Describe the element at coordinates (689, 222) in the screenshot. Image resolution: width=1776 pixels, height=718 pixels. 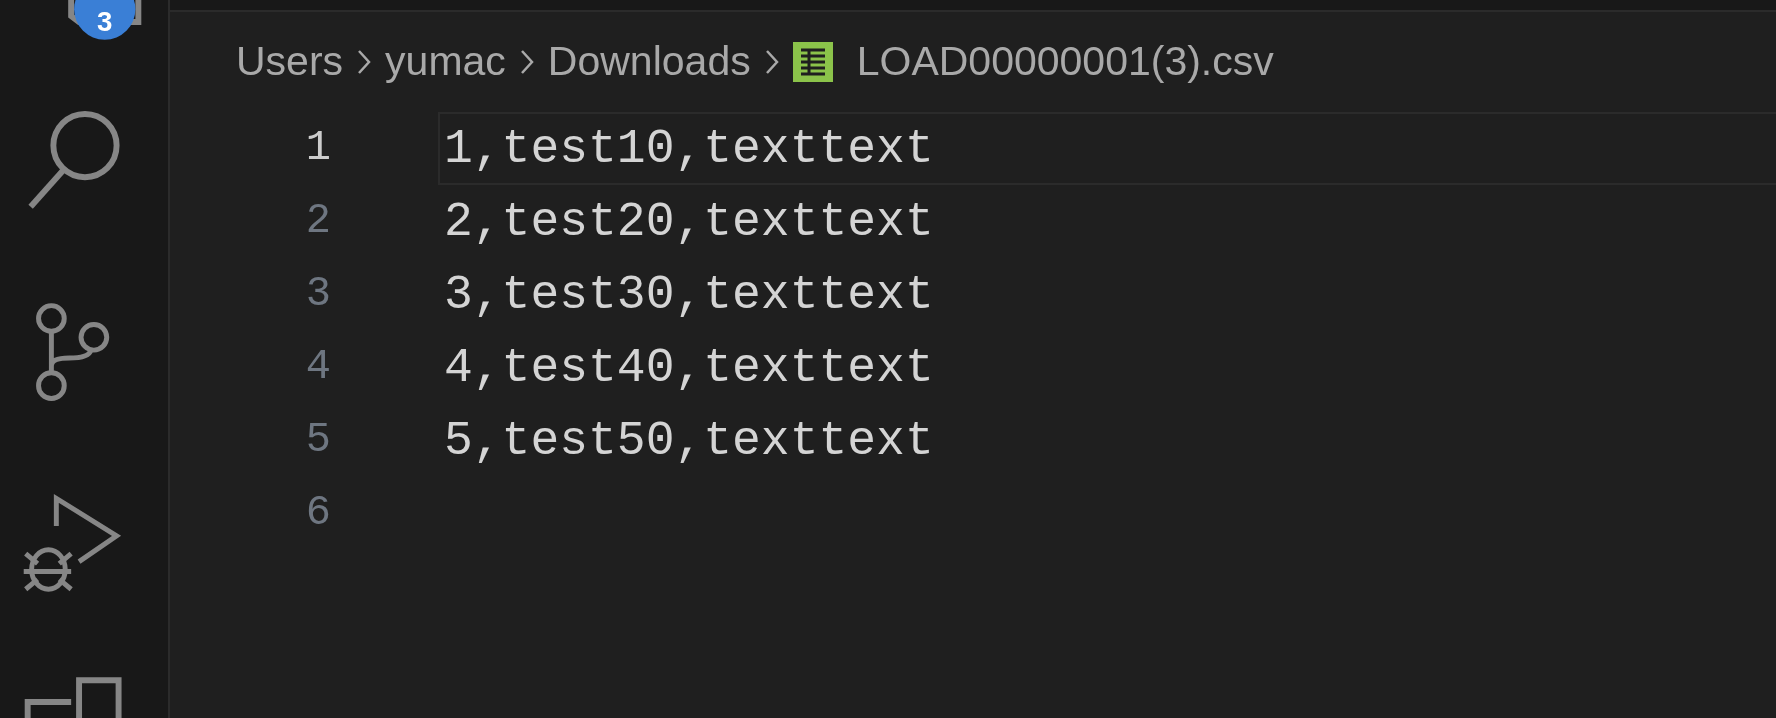
I see `code-line: 2,test20,texttext` at that location.